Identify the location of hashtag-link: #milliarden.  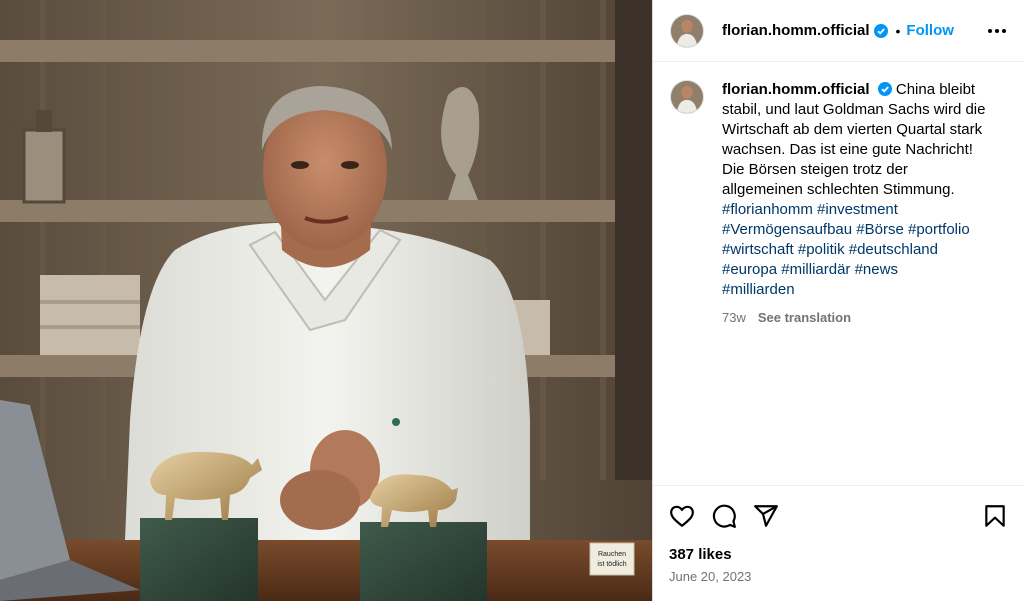
(758, 289).